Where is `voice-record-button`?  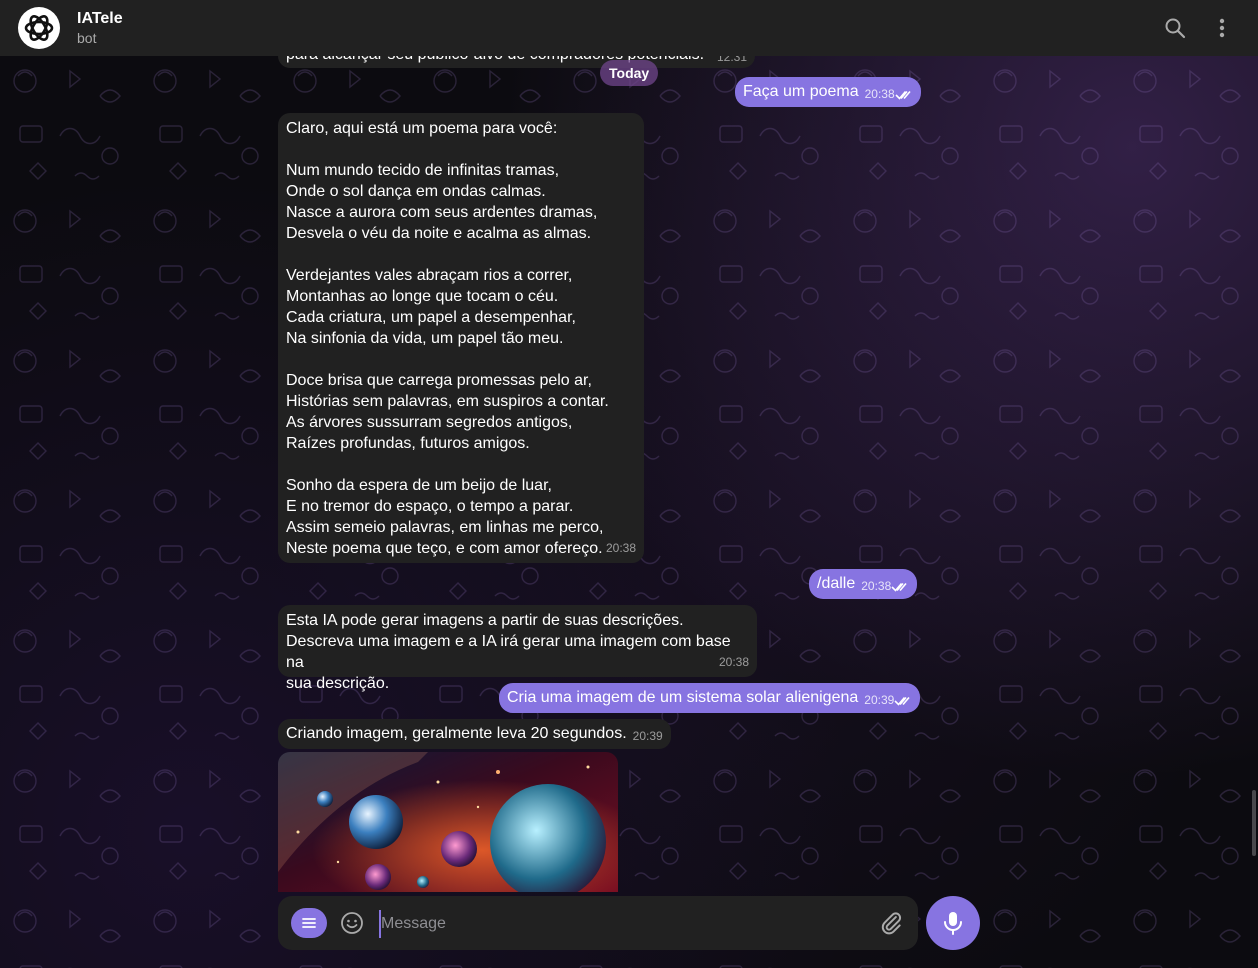
voice-record-button is located at coordinates (953, 923).